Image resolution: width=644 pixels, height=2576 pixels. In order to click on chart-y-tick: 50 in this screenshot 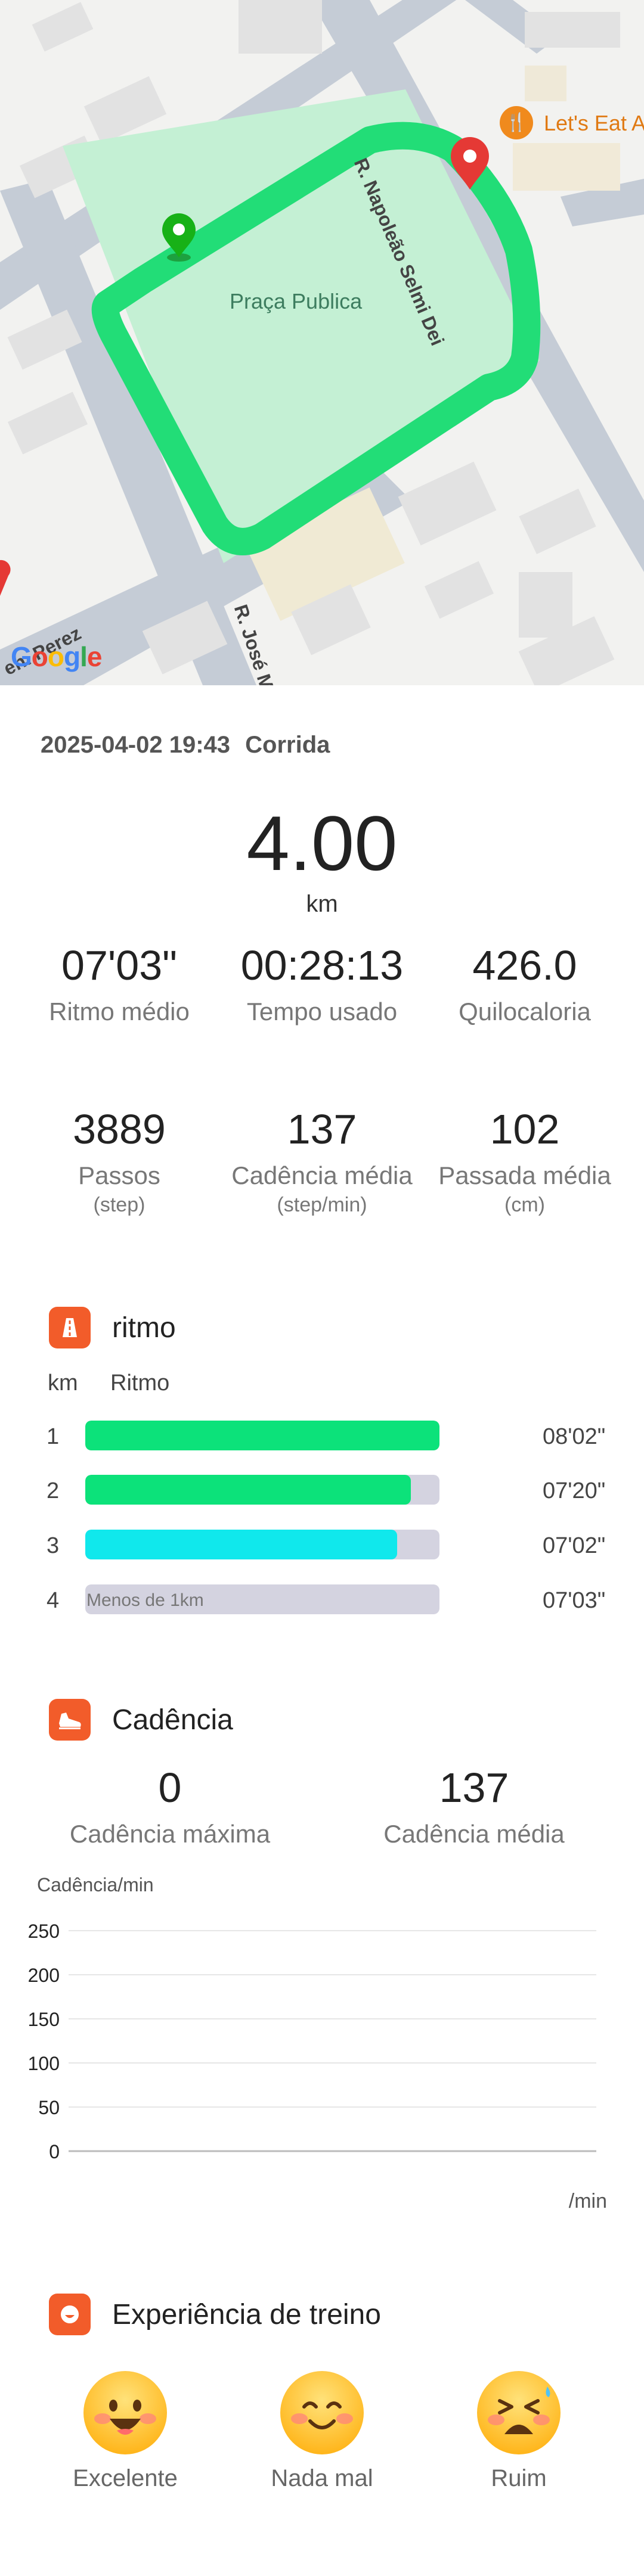, I will do `click(49, 2107)`.